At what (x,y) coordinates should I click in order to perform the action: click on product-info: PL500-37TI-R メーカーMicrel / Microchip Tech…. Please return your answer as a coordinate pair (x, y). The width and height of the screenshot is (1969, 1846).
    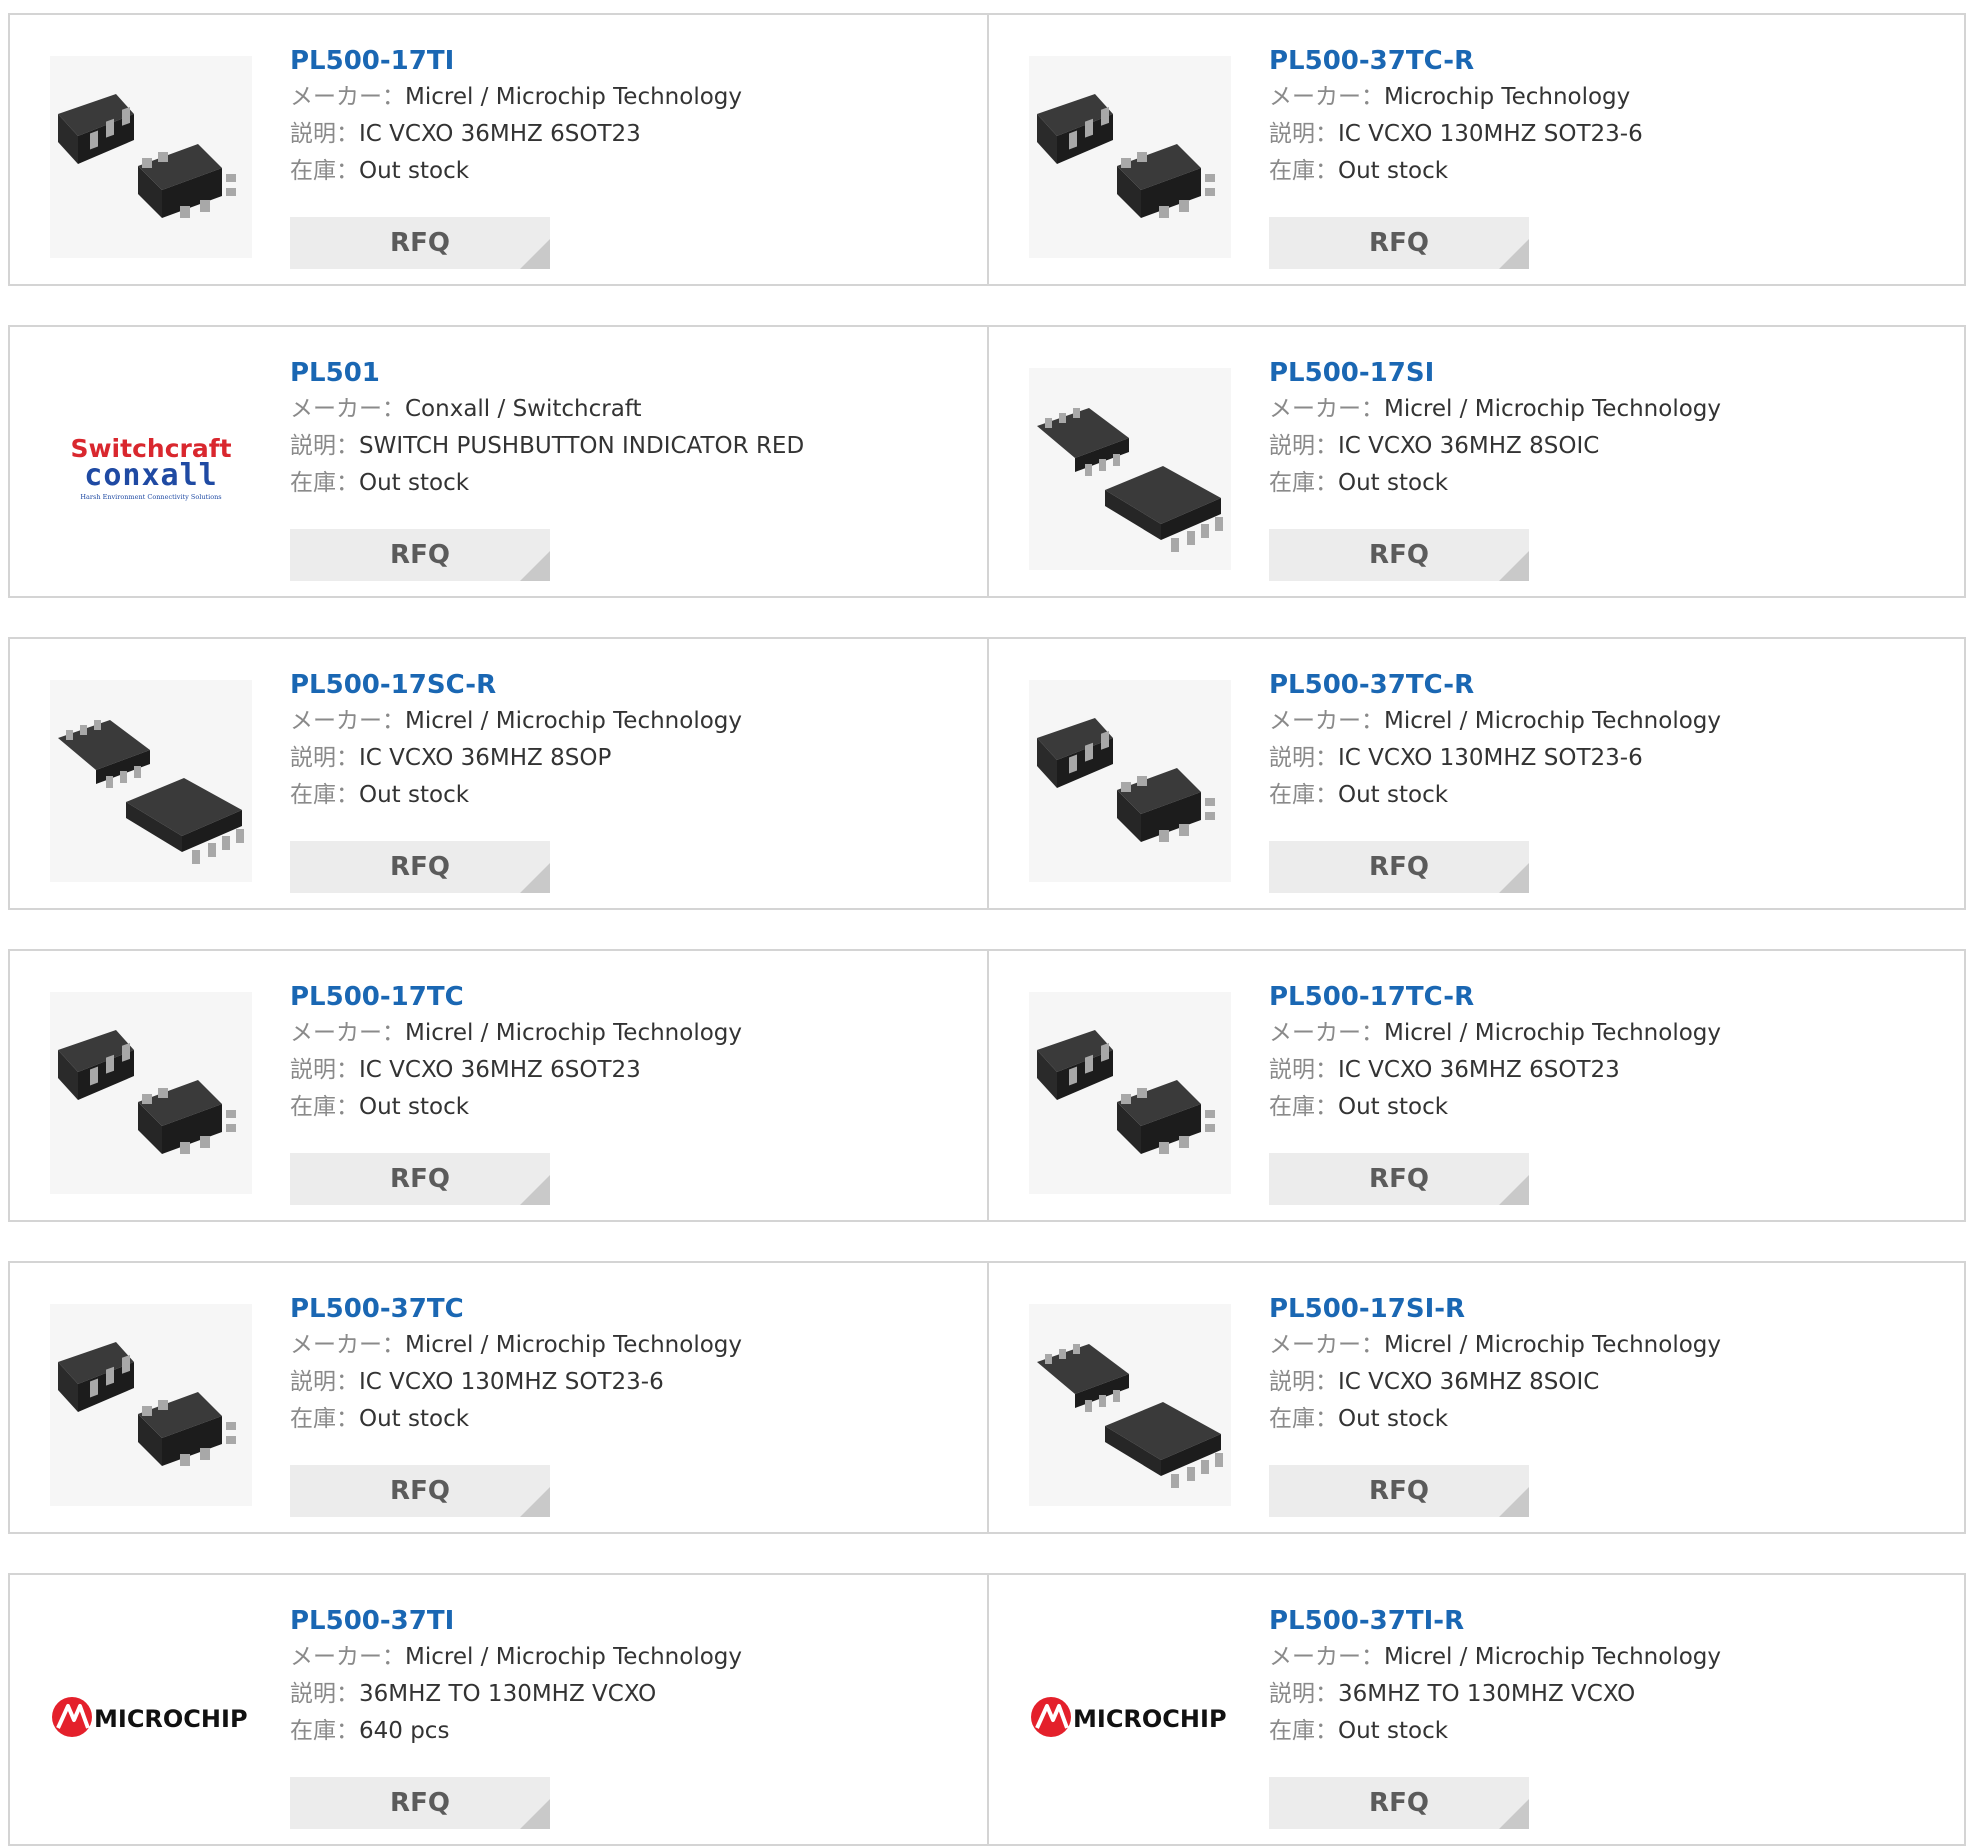
    Looking at the image, I should click on (1612, 1676).